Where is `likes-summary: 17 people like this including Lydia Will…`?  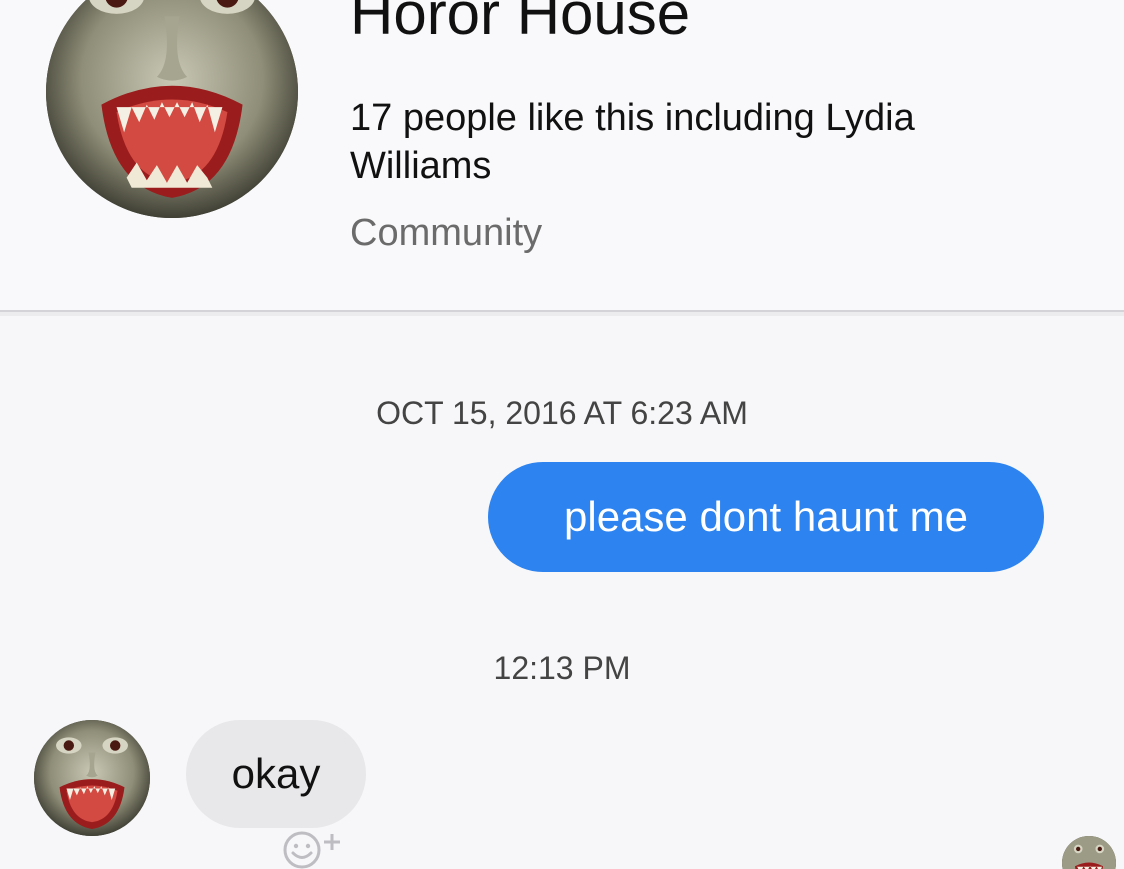
likes-summary: 17 people like this including Lydia Will… is located at coordinates (632, 142).